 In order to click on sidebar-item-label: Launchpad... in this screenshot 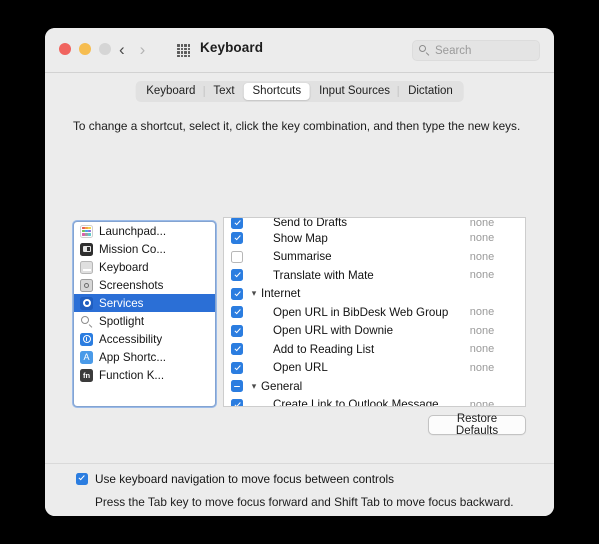, I will do `click(133, 231)`.